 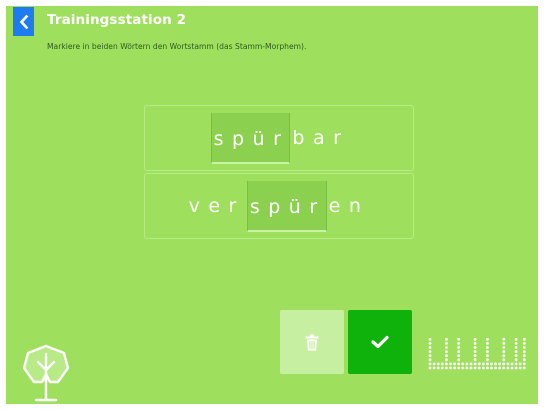 What do you see at coordinates (46, 373) in the screenshot?
I see `tree-logo-icon` at bounding box center [46, 373].